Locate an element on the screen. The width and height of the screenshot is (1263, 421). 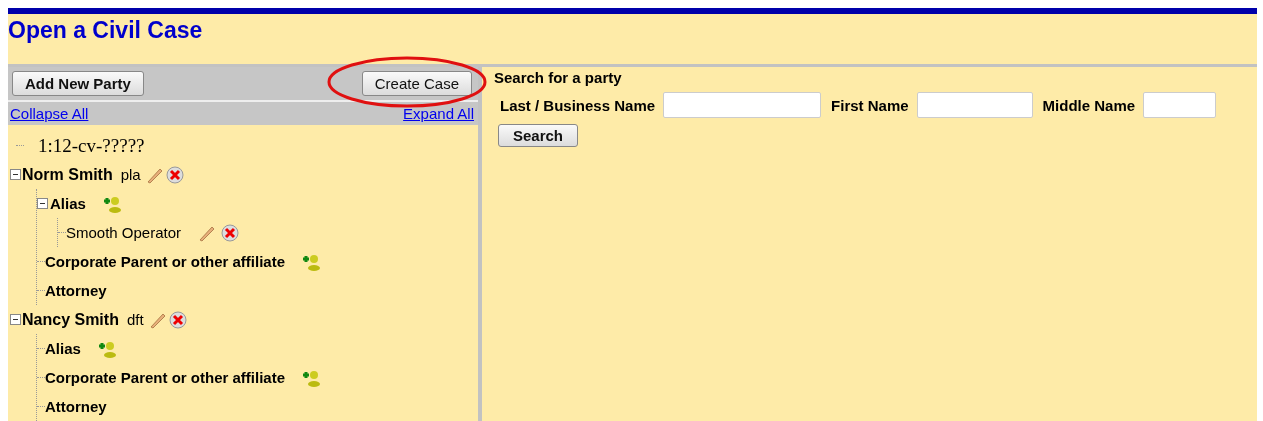
party-name: Norm Smith is located at coordinates (67, 174).